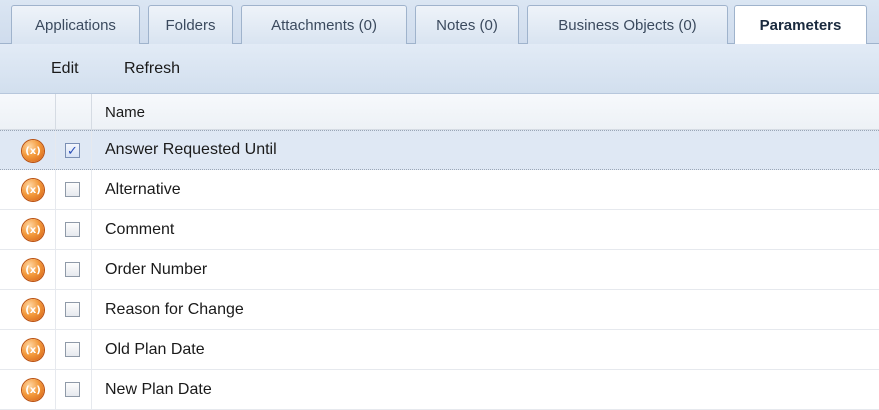 The image size is (879, 410). I want to click on row-name: Alternative, so click(143, 189).